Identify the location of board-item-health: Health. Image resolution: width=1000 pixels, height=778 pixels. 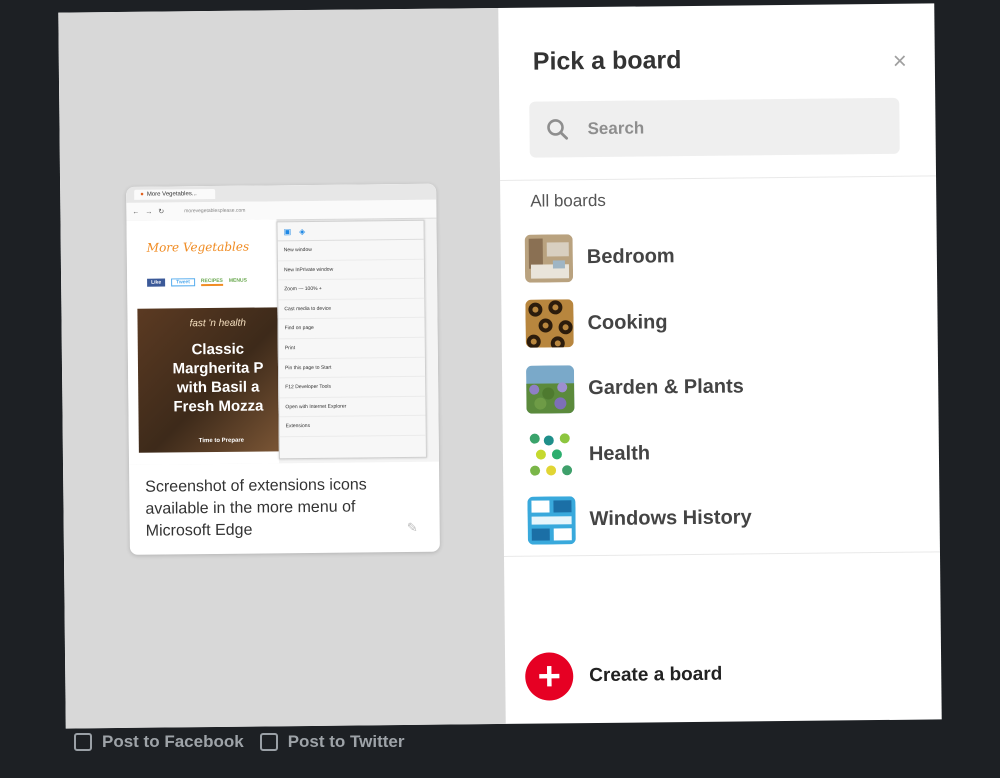
(727, 453).